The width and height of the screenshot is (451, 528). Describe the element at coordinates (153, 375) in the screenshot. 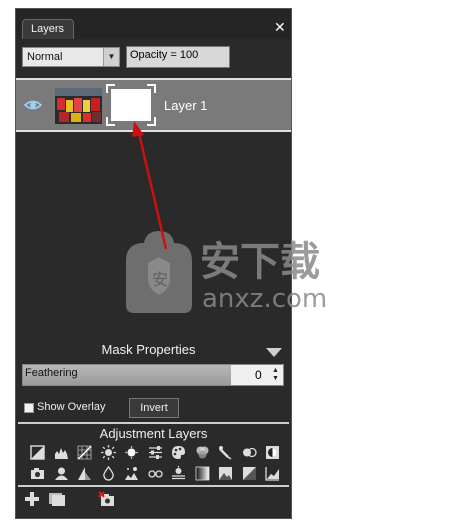

I see `feathering-slider: Feathering 0 ▲ ▼` at that location.